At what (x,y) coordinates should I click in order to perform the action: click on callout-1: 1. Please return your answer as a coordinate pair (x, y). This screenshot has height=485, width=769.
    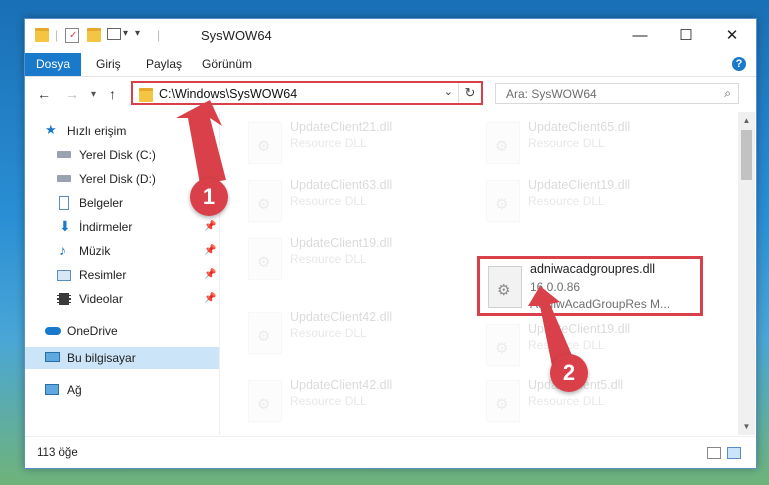
    Looking at the image, I should click on (209, 197).